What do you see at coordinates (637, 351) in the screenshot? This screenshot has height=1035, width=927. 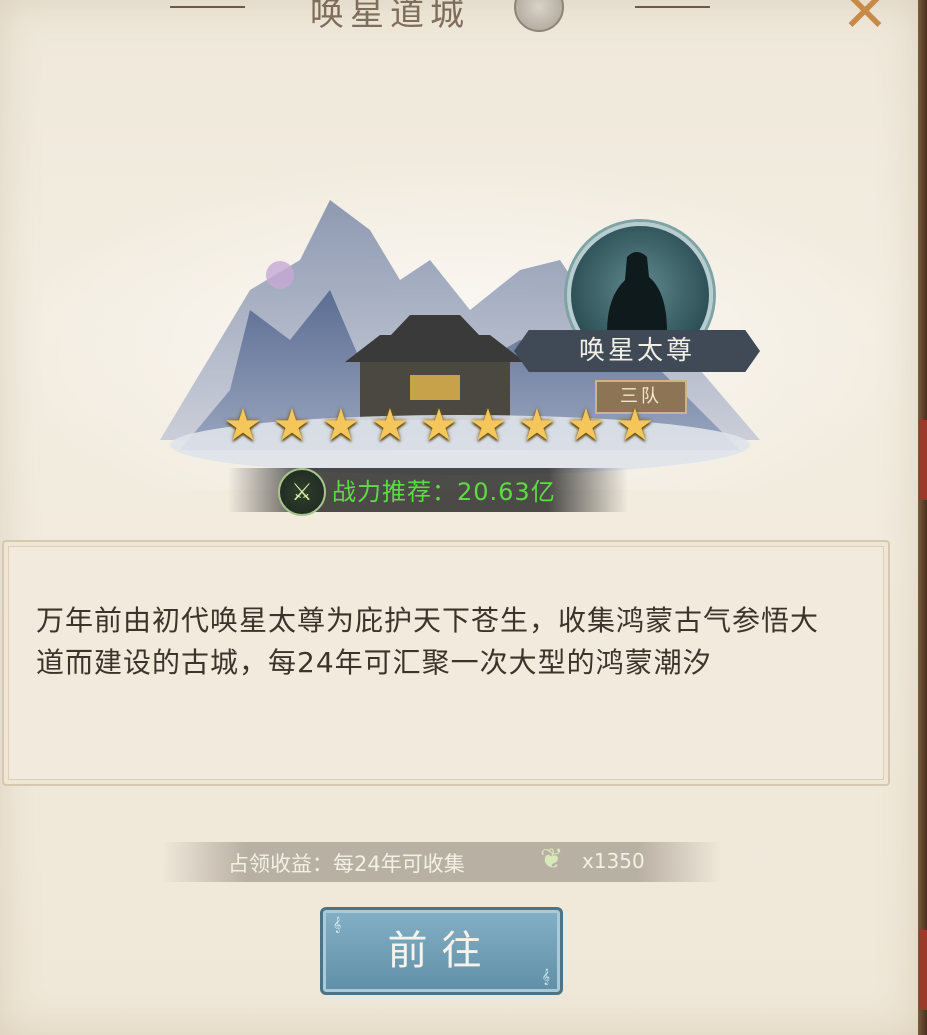 I see `boss-name-plate: 唤星太尊` at bounding box center [637, 351].